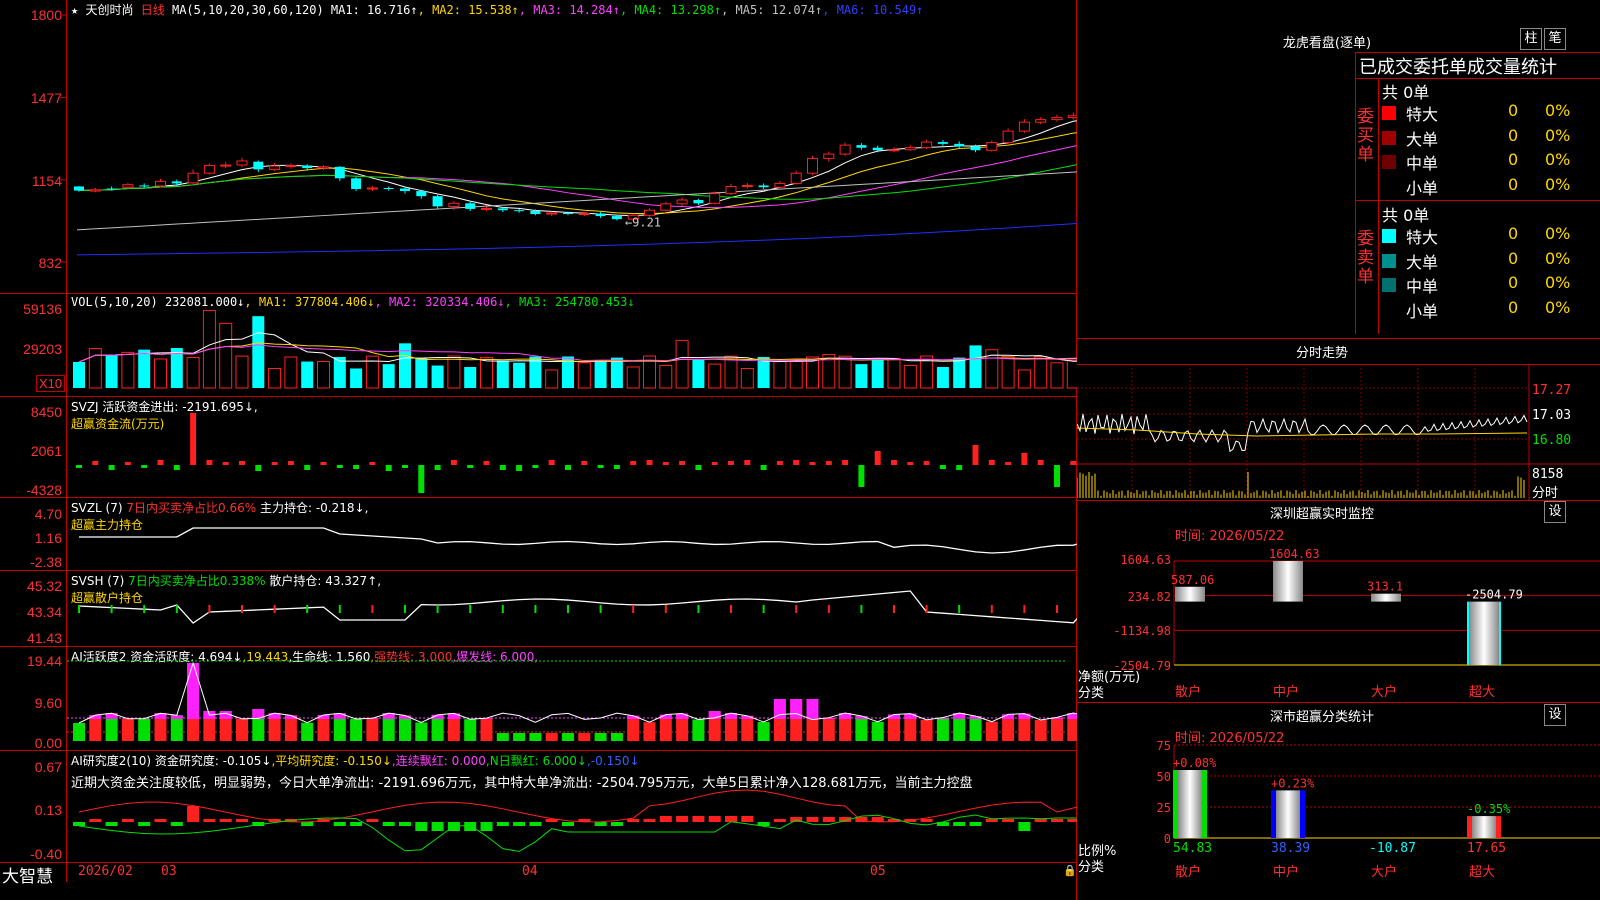  I want to click on change-label: -0.35%, so click(1489, 809).